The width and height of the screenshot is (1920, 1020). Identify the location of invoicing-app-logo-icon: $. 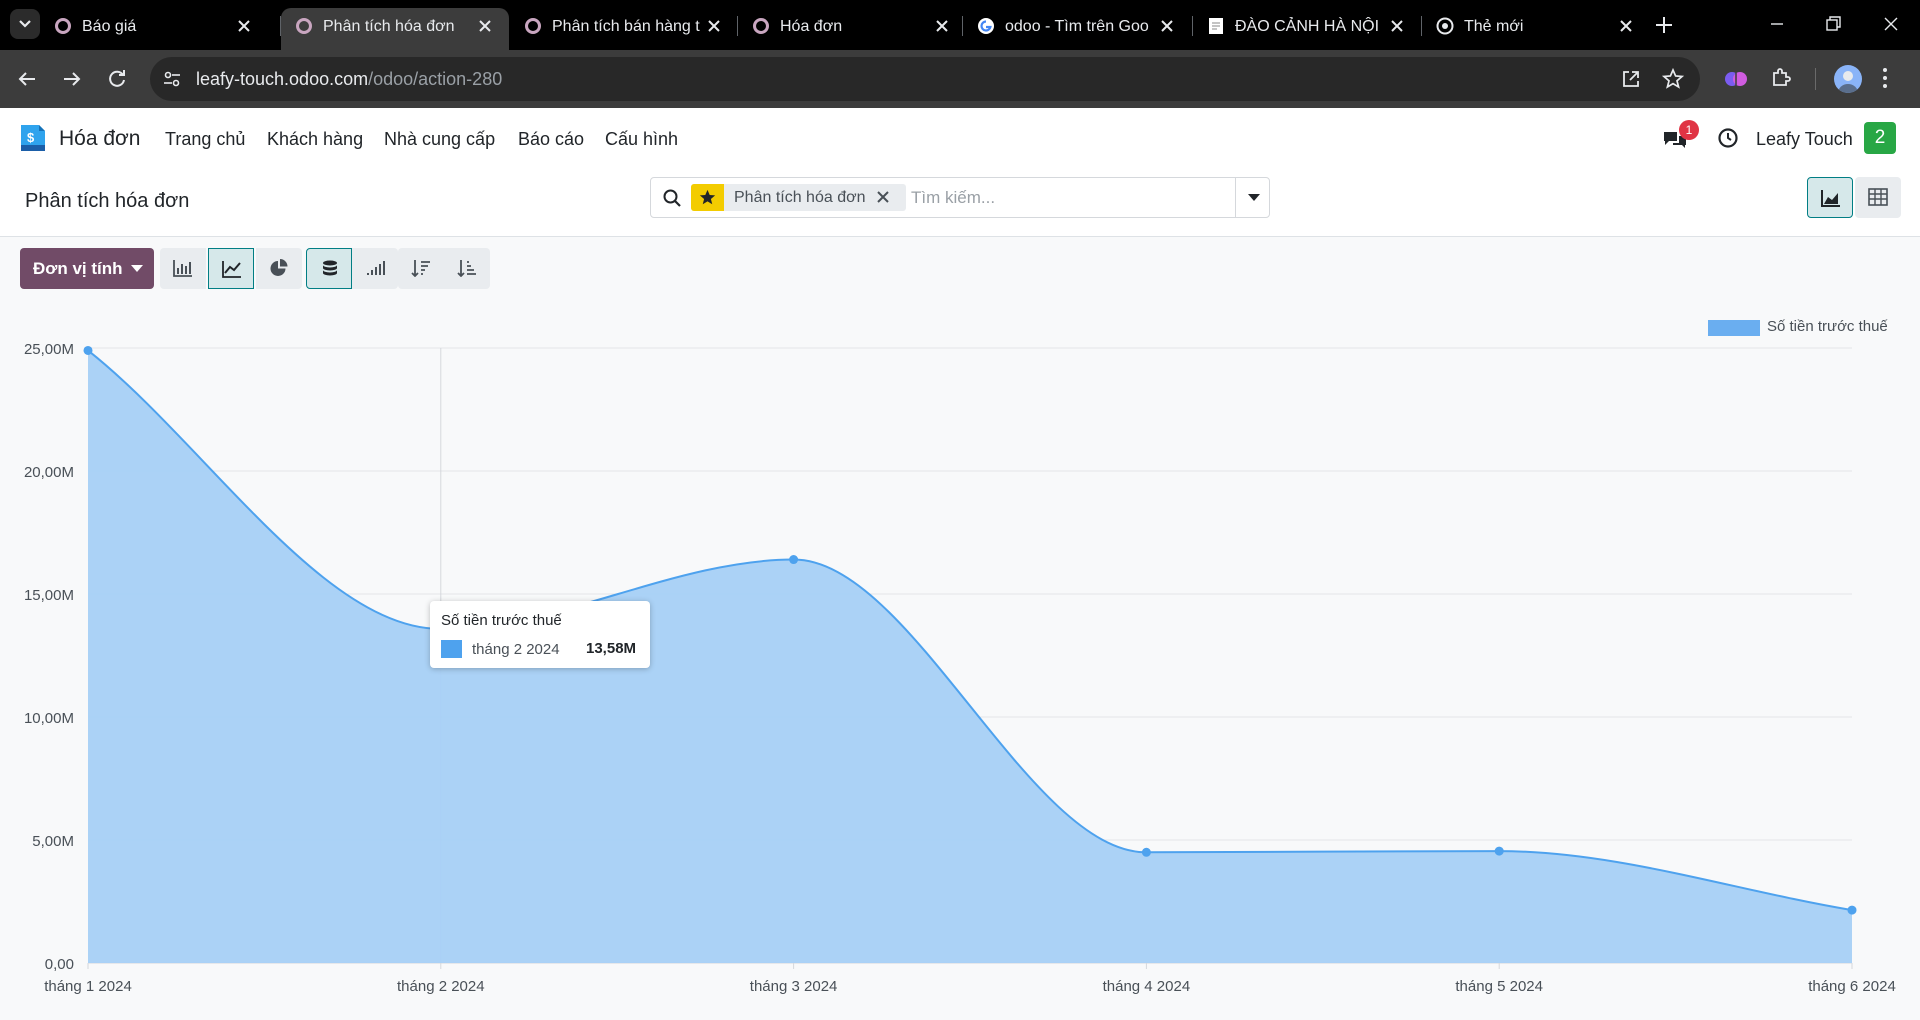
(33, 138).